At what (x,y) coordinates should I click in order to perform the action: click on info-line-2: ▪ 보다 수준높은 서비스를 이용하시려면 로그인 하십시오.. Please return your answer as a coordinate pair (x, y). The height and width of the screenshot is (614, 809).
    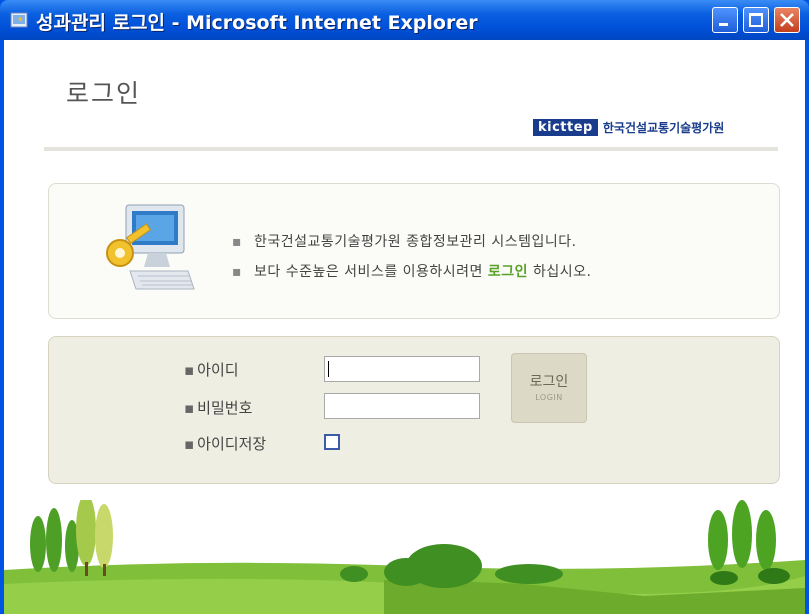
    Looking at the image, I should click on (411, 271).